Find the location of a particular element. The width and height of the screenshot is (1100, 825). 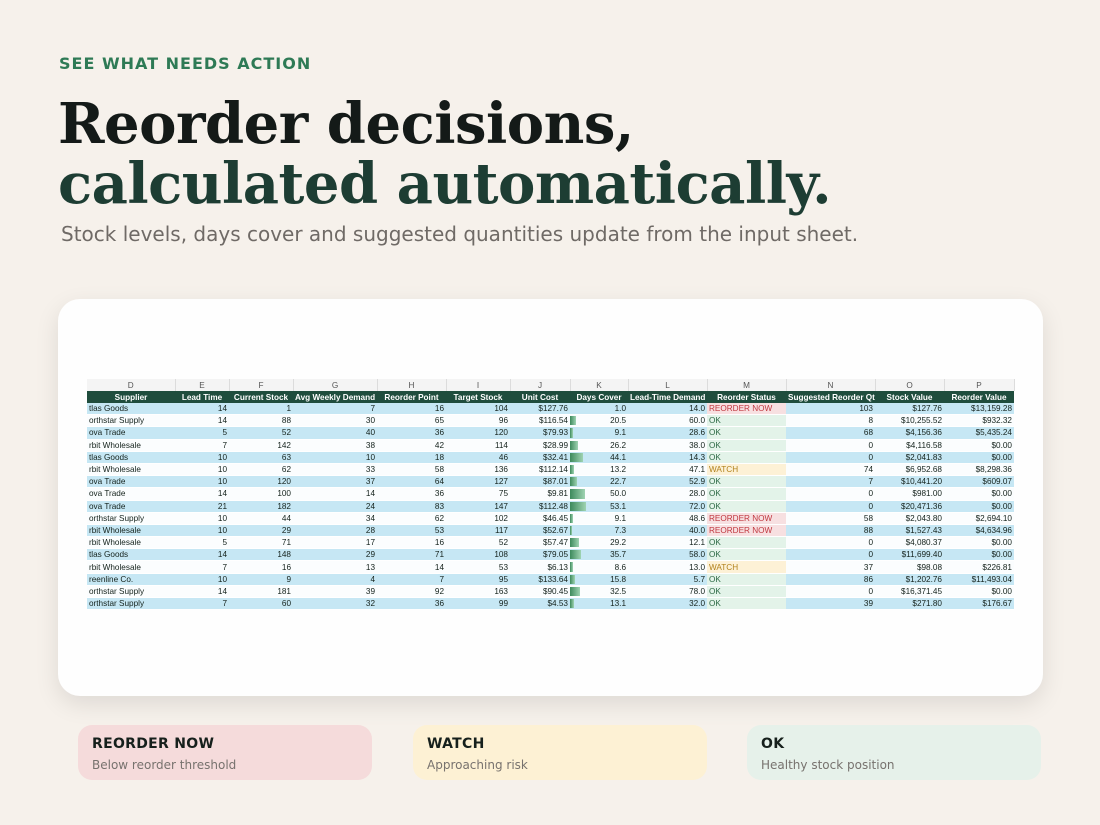

legend-watch-desc: Approaching risk is located at coordinates (477, 765).